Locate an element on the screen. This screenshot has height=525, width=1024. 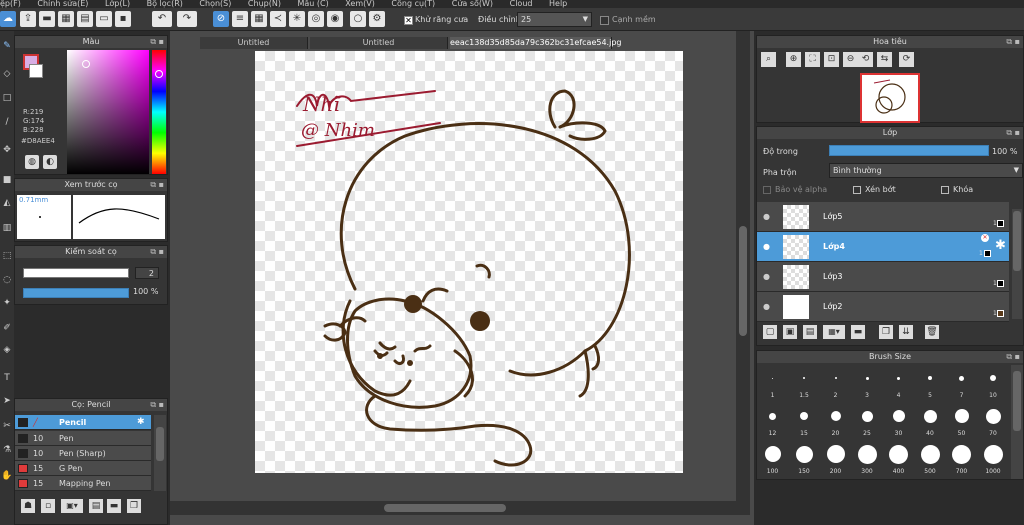
brush-size-cell: 30 is located at coordinates (898, 421).